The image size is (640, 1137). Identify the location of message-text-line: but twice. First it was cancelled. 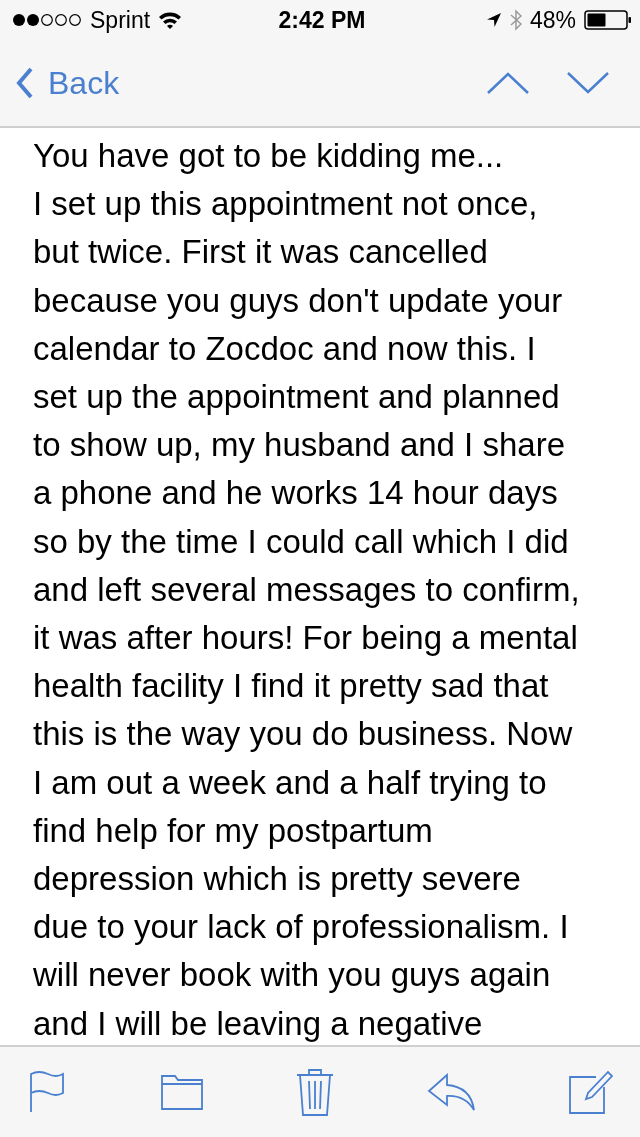
(260, 252).